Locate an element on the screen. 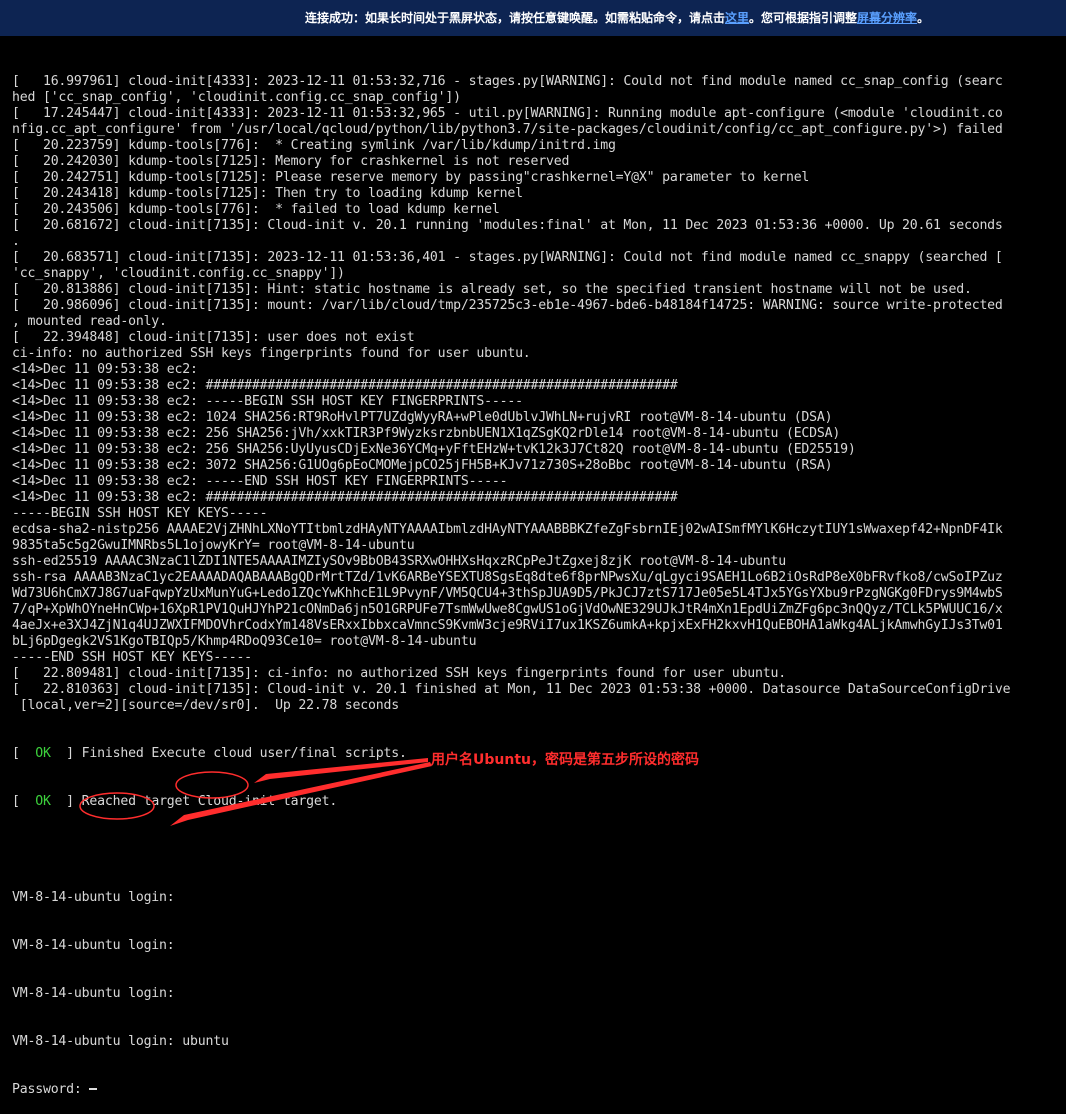  username-input: ubuntu is located at coordinates (205, 1041).